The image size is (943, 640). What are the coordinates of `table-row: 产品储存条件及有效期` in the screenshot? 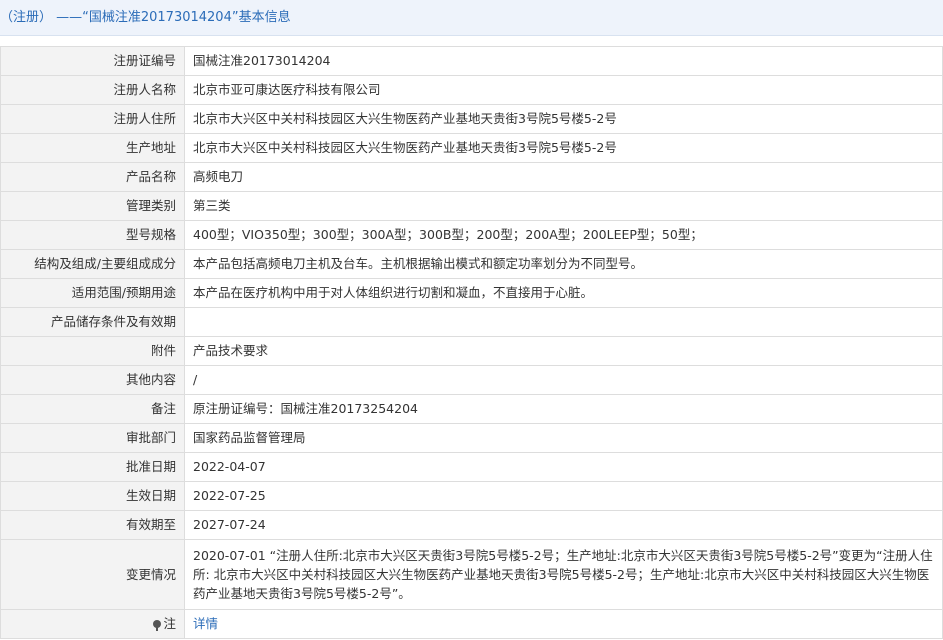 It's located at (471, 322).